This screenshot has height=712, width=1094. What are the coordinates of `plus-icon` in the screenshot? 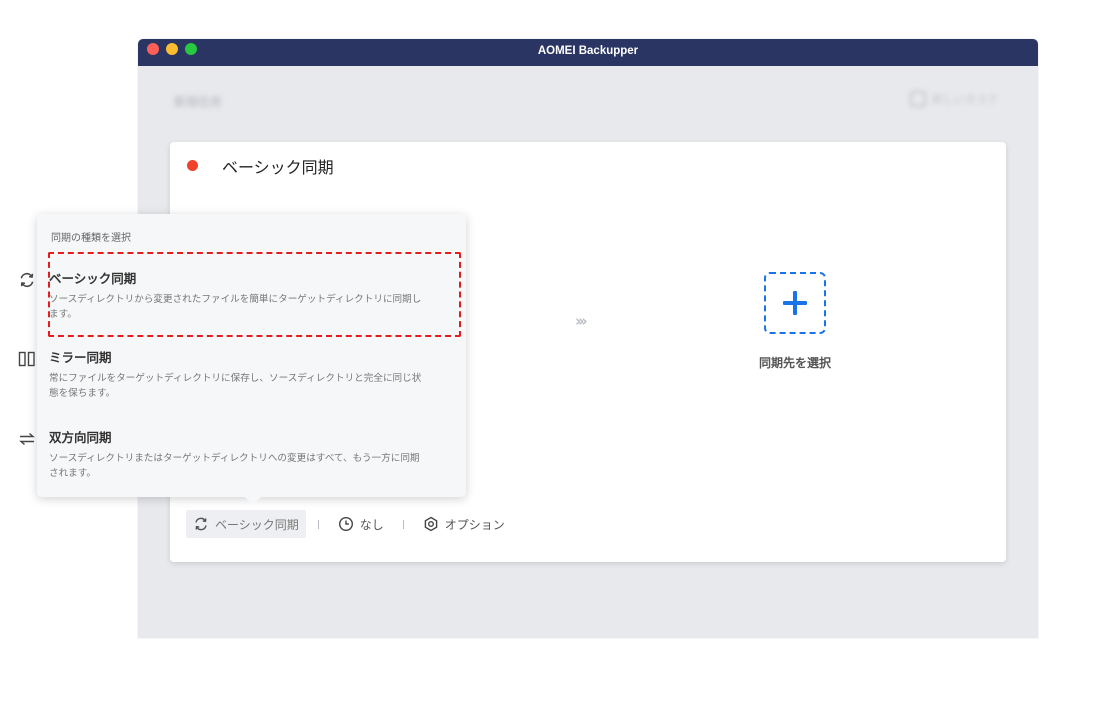 It's located at (795, 303).